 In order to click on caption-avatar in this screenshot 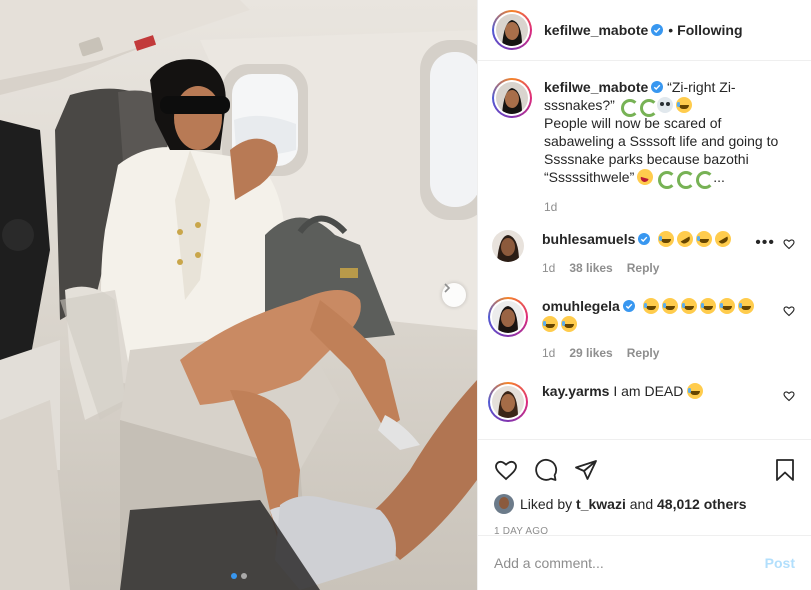, I will do `click(512, 98)`.